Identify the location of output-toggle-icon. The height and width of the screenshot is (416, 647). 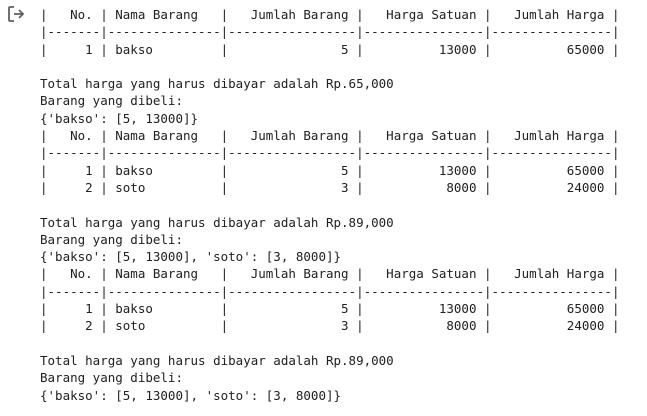
(16, 14).